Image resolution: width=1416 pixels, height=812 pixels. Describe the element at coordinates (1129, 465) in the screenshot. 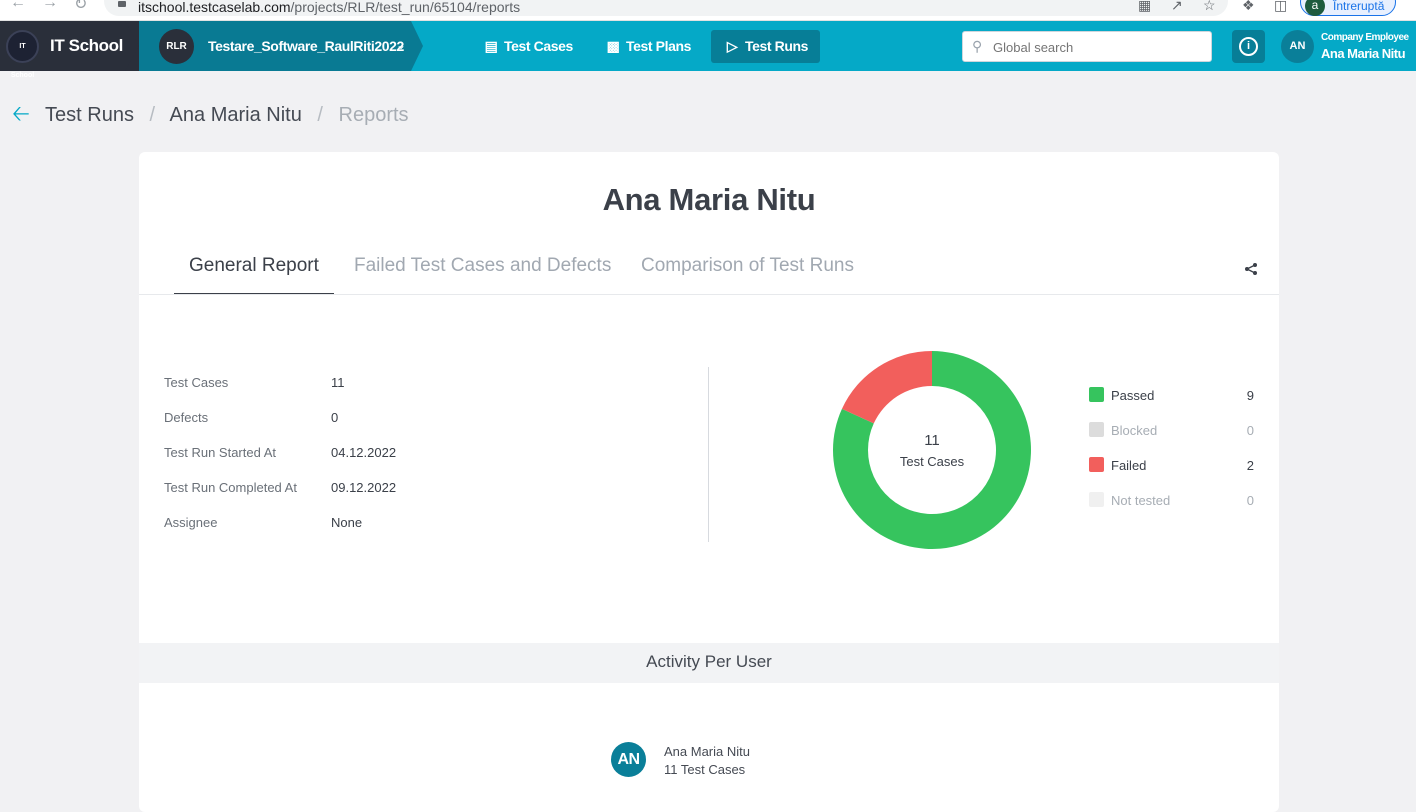

I see `legend-label: Failed` at that location.